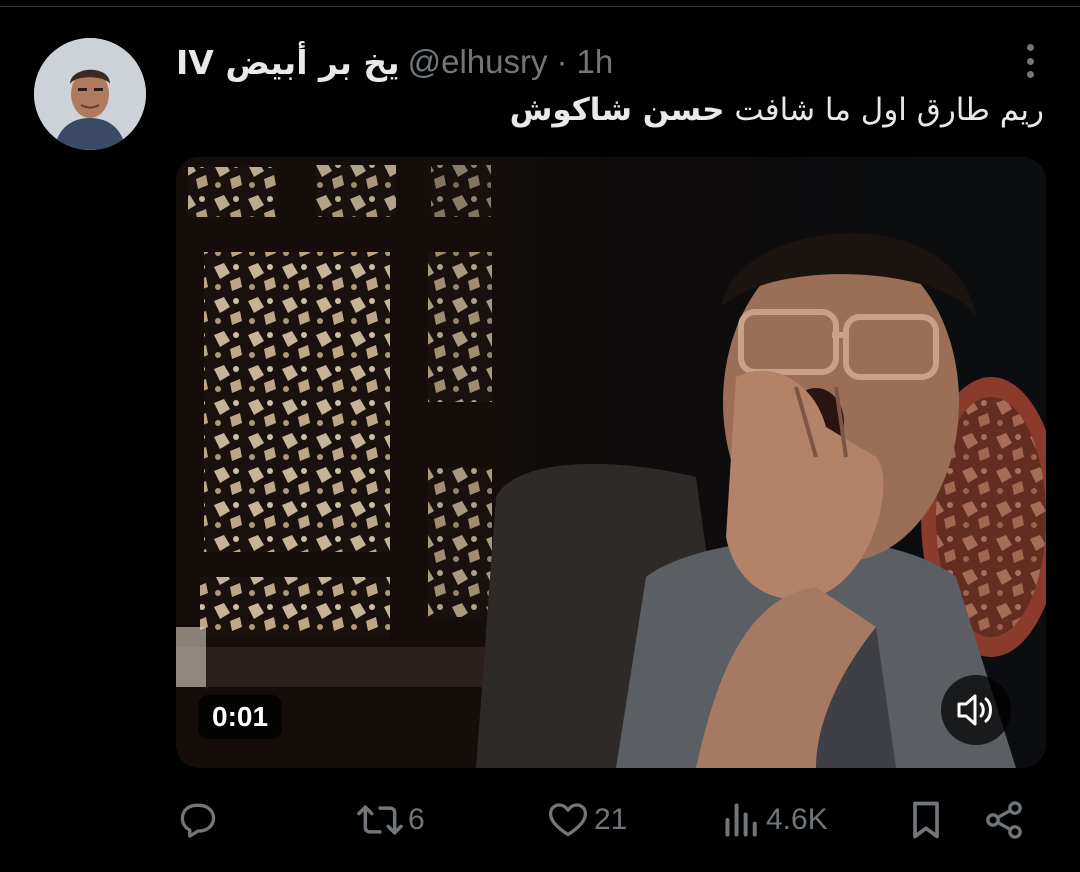  I want to click on like-button: 21, so click(586, 820).